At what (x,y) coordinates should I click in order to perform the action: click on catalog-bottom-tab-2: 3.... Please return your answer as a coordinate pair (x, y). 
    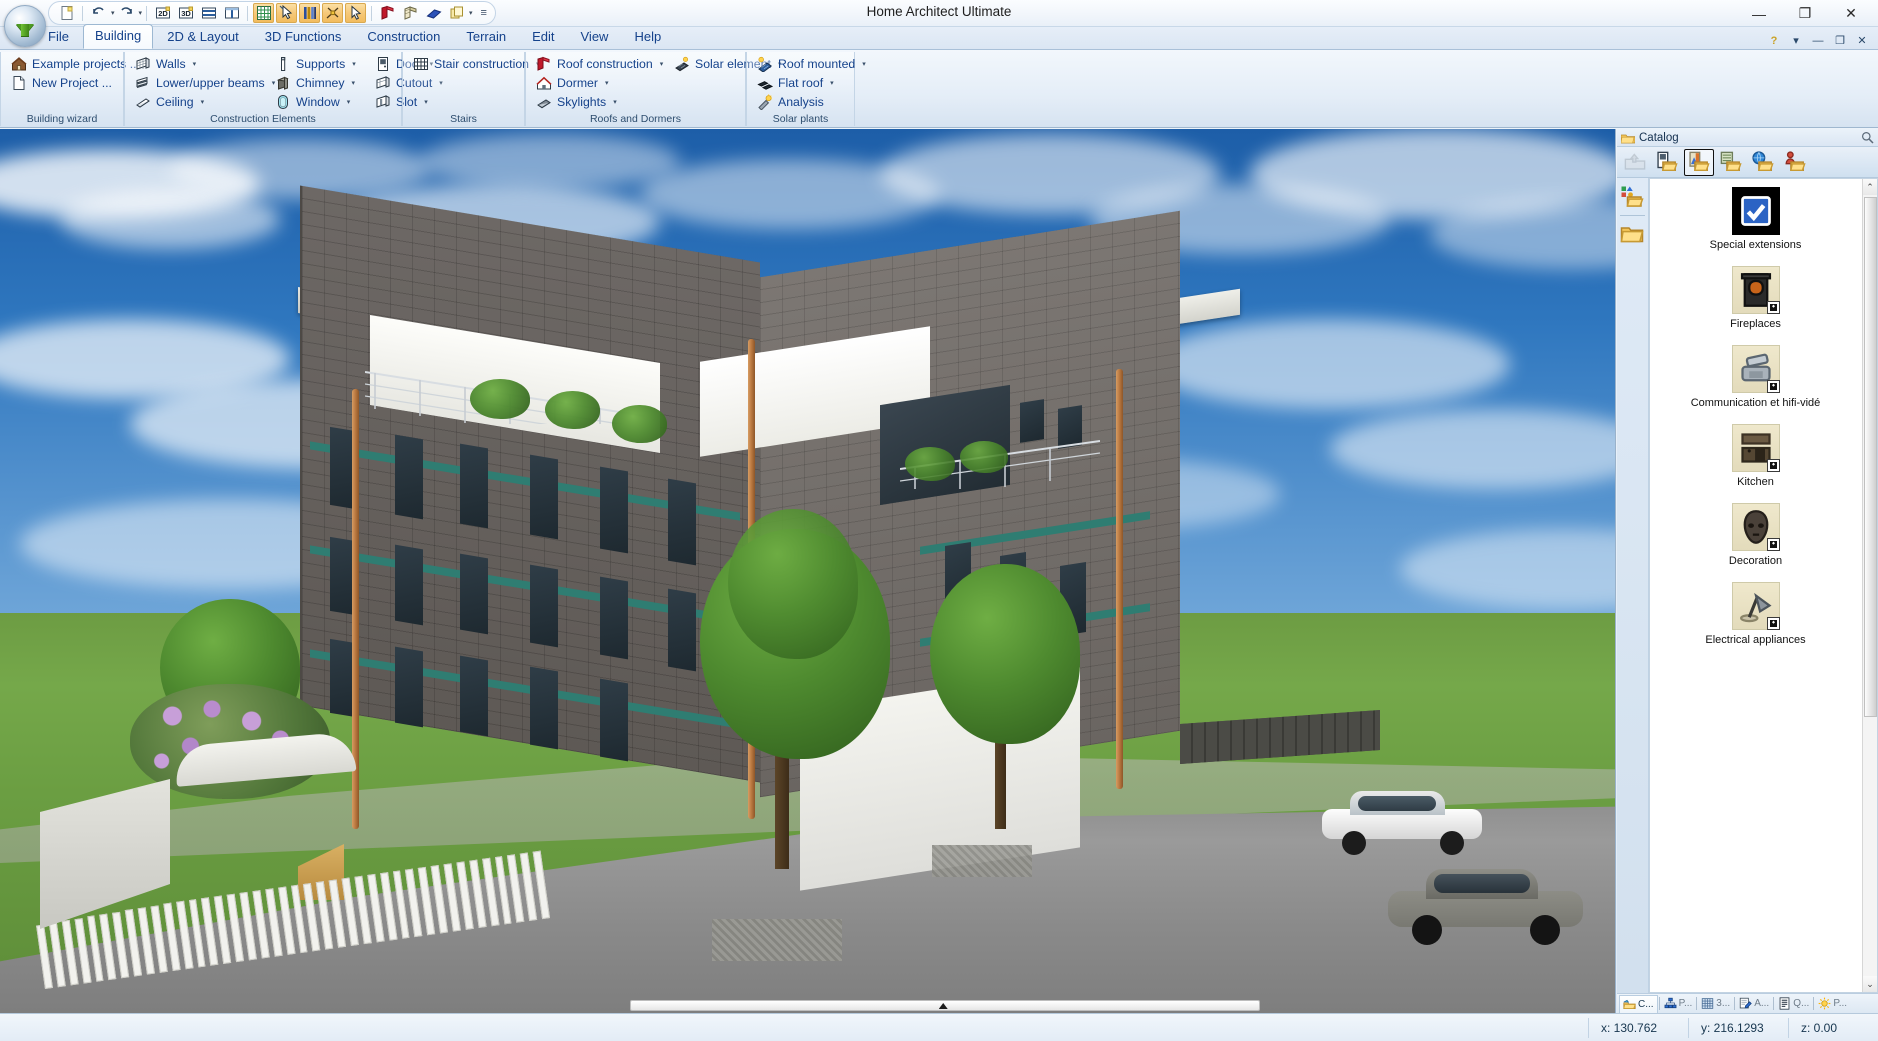
    Looking at the image, I should click on (1715, 1004).